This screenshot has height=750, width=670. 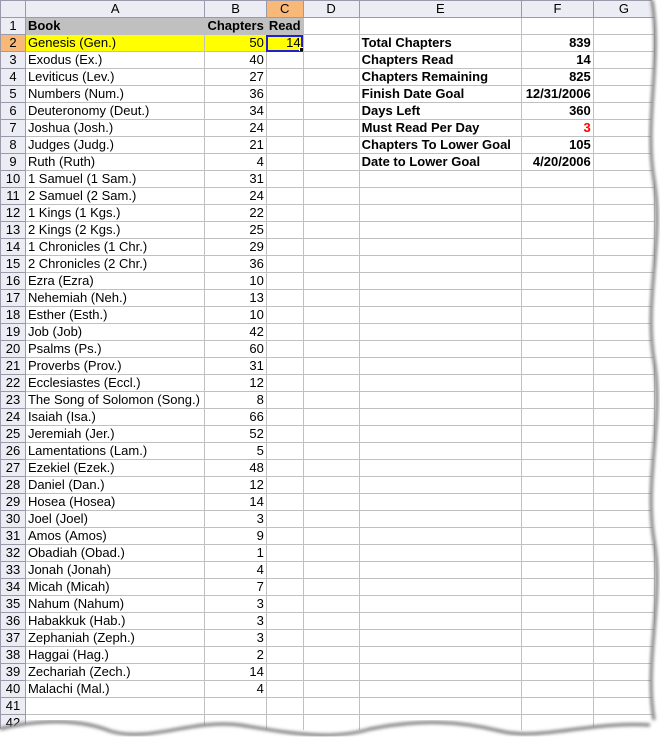 What do you see at coordinates (235, 383) in the screenshot?
I see `cell-chapters: 12` at bounding box center [235, 383].